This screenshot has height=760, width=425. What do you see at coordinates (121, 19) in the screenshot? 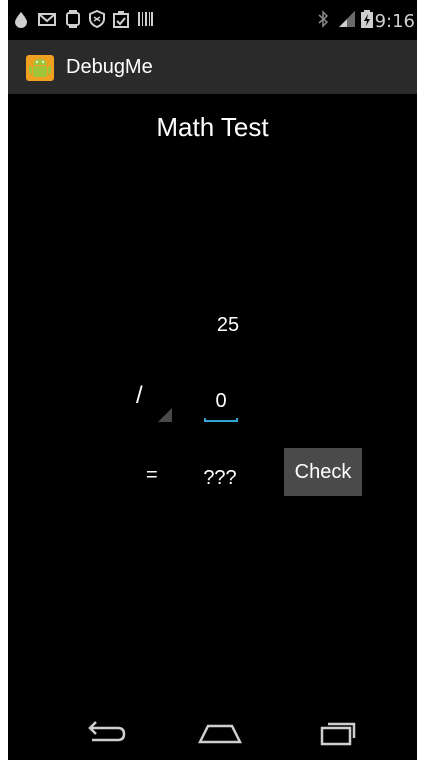
I see `clipboard-icon` at bounding box center [121, 19].